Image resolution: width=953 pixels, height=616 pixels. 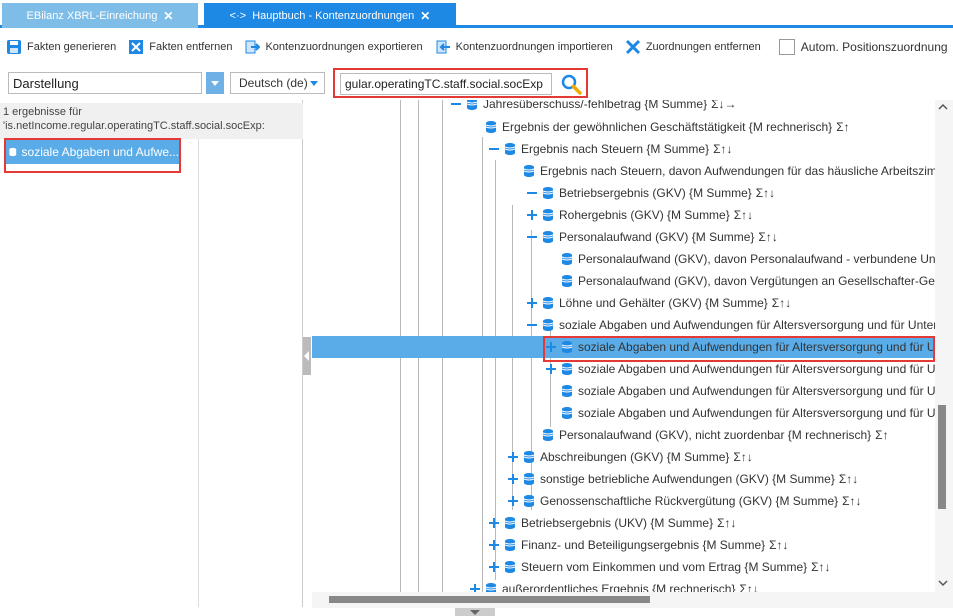 I want to click on tree-row: Betriebsergebnis (GKV) {M Summe} Σ↑↓, so click(x=632, y=193).